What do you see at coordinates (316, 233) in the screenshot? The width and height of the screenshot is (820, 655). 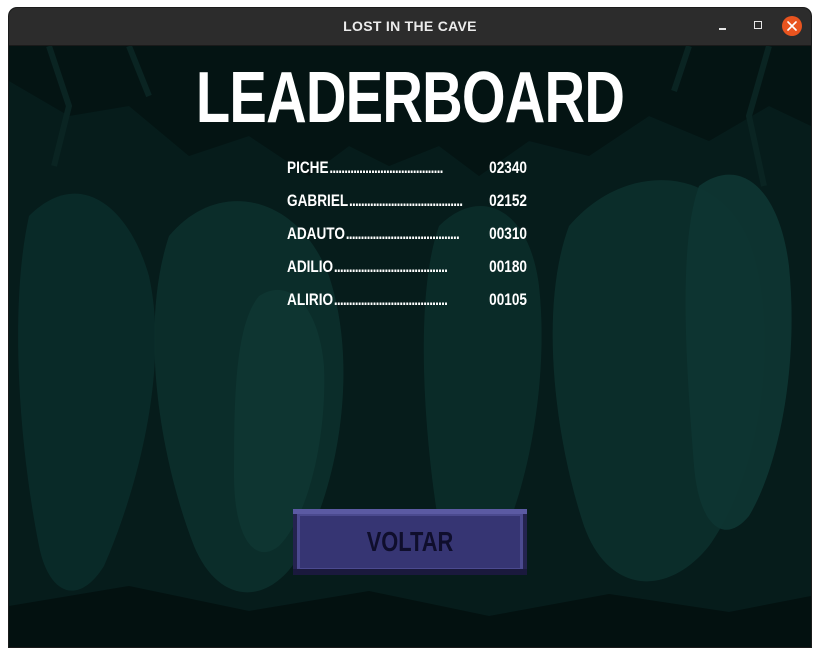 I see `player-name: ADAUTO` at bounding box center [316, 233].